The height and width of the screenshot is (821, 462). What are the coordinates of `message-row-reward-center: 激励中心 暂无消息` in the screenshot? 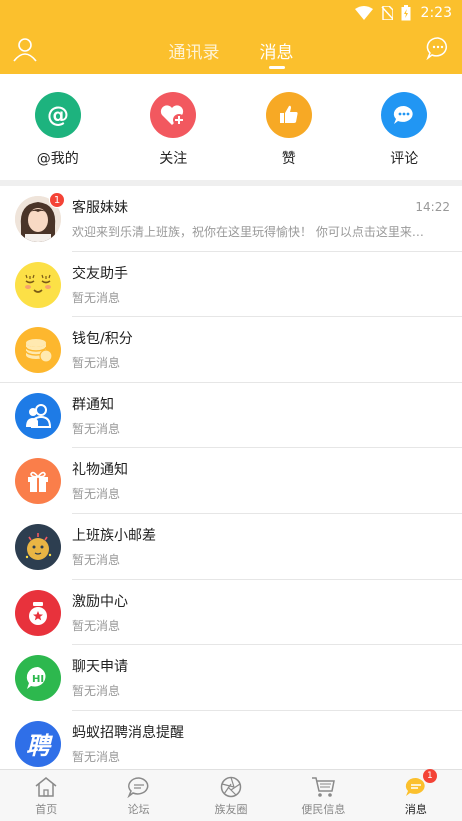 It's located at (231, 613).